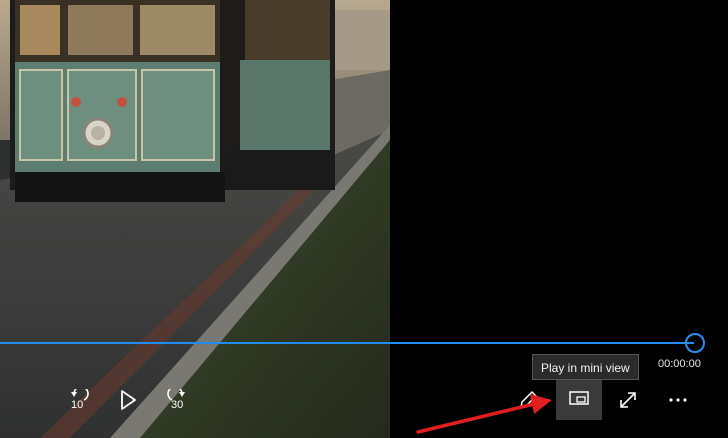 The width and height of the screenshot is (728, 438). What do you see at coordinates (679, 364) in the screenshot?
I see `elapsed-time: 00:00:00` at bounding box center [679, 364].